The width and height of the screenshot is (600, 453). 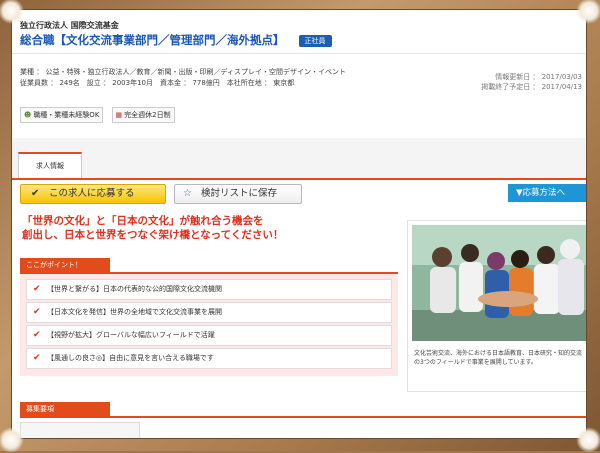 I want to click on recruitment-divider, so click(x=303, y=417).